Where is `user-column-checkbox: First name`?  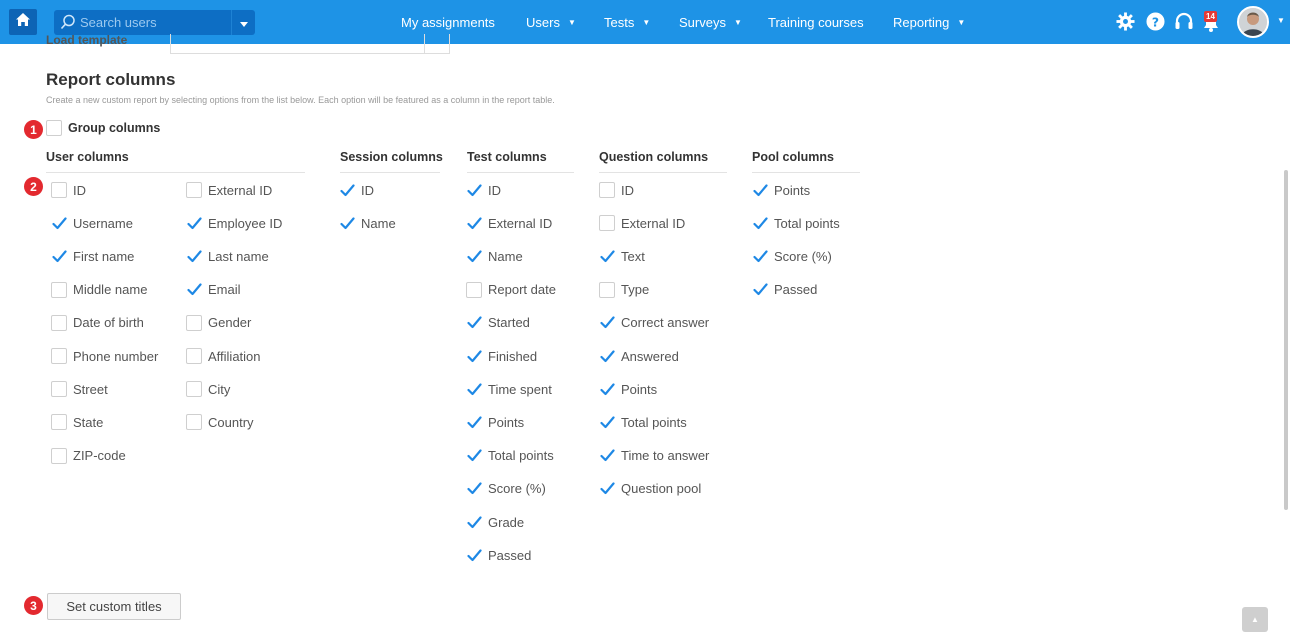 user-column-checkbox: First name is located at coordinates (92, 256).